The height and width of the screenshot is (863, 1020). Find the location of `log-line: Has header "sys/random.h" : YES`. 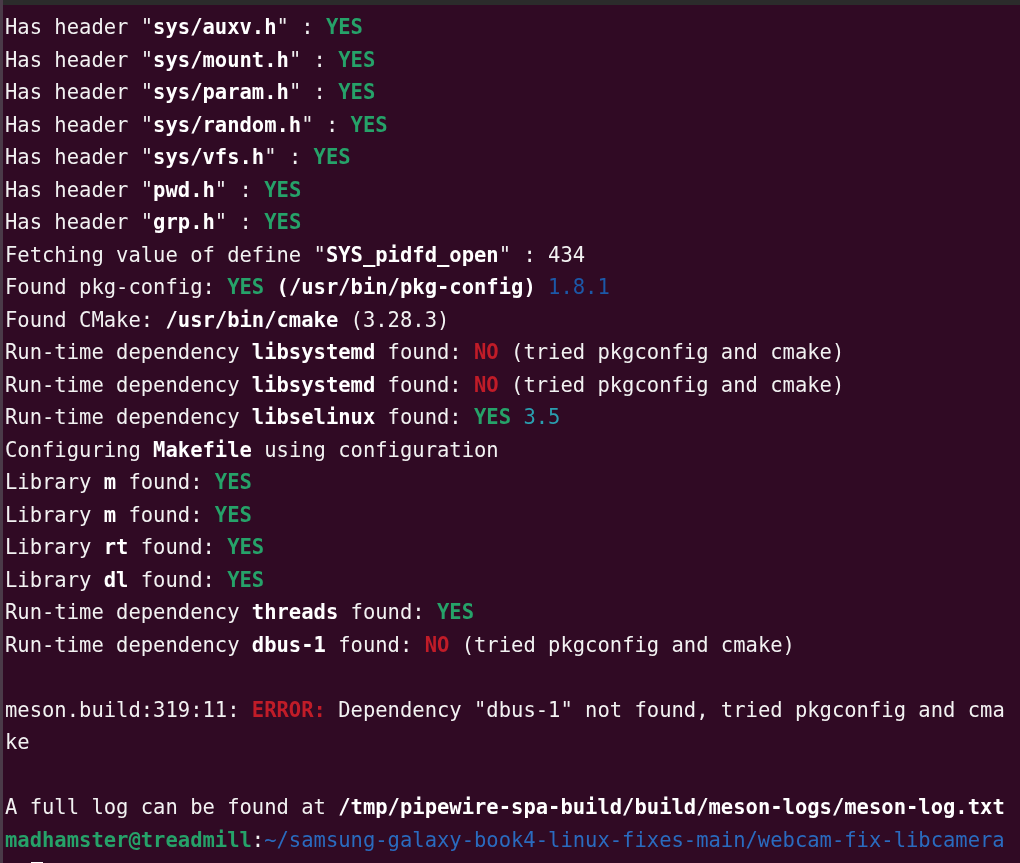

log-line: Has header "sys/random.h" : YES is located at coordinates (196, 125).